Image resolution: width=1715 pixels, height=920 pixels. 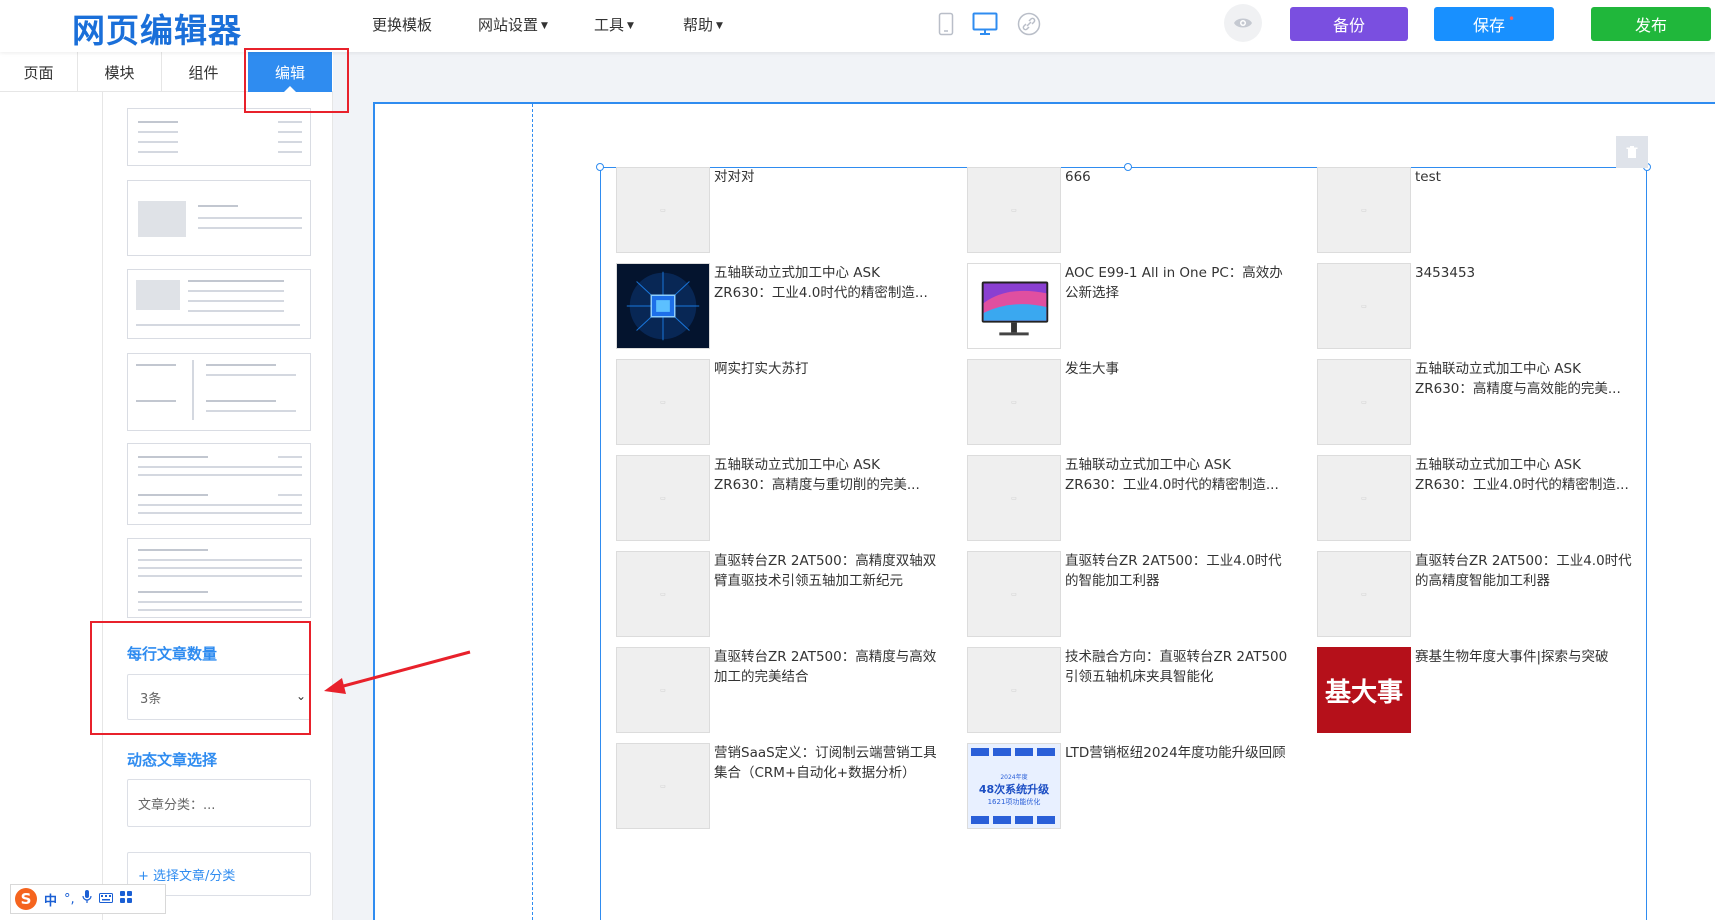 I want to click on article-title: 赛基生物年度大事件|探索与突破, so click(x=1527, y=657).